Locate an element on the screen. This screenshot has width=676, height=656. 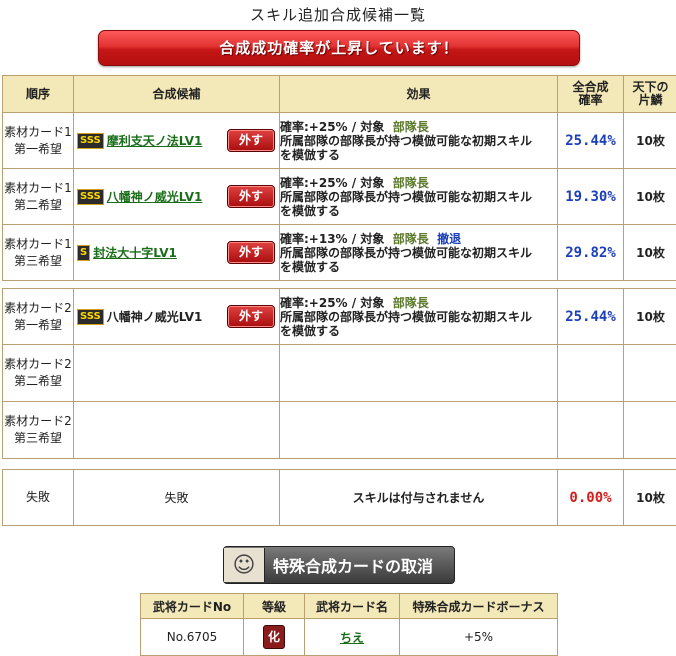
header-cost-label: 天下の 片鱗 is located at coordinates (650, 93).